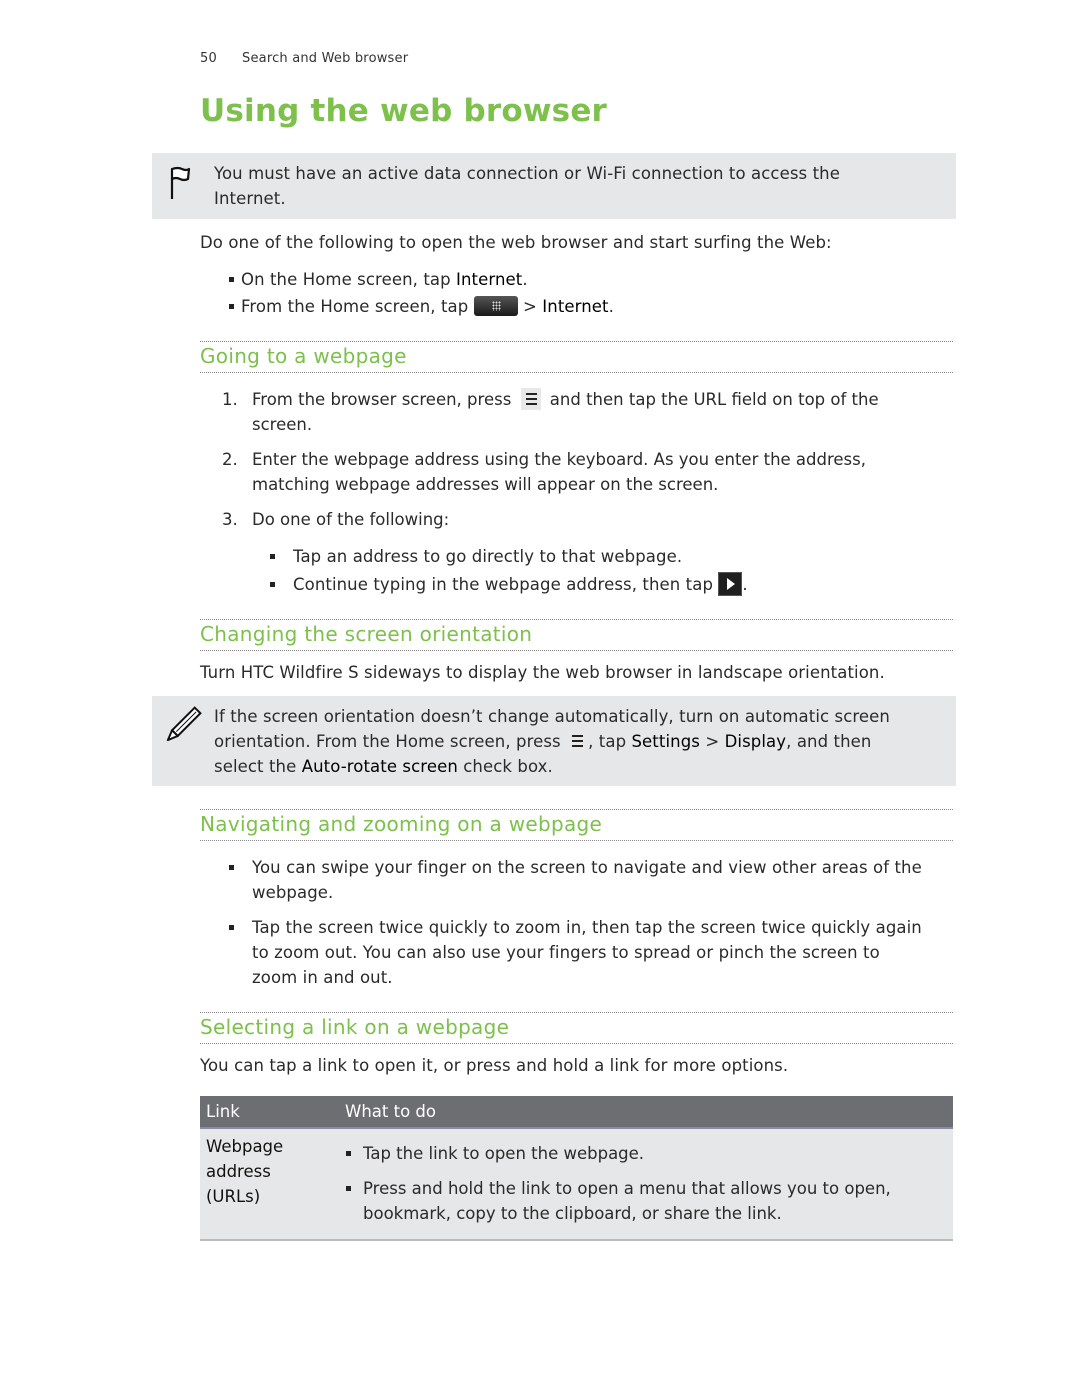  Describe the element at coordinates (180, 185) in the screenshot. I see `flag-icon` at that location.